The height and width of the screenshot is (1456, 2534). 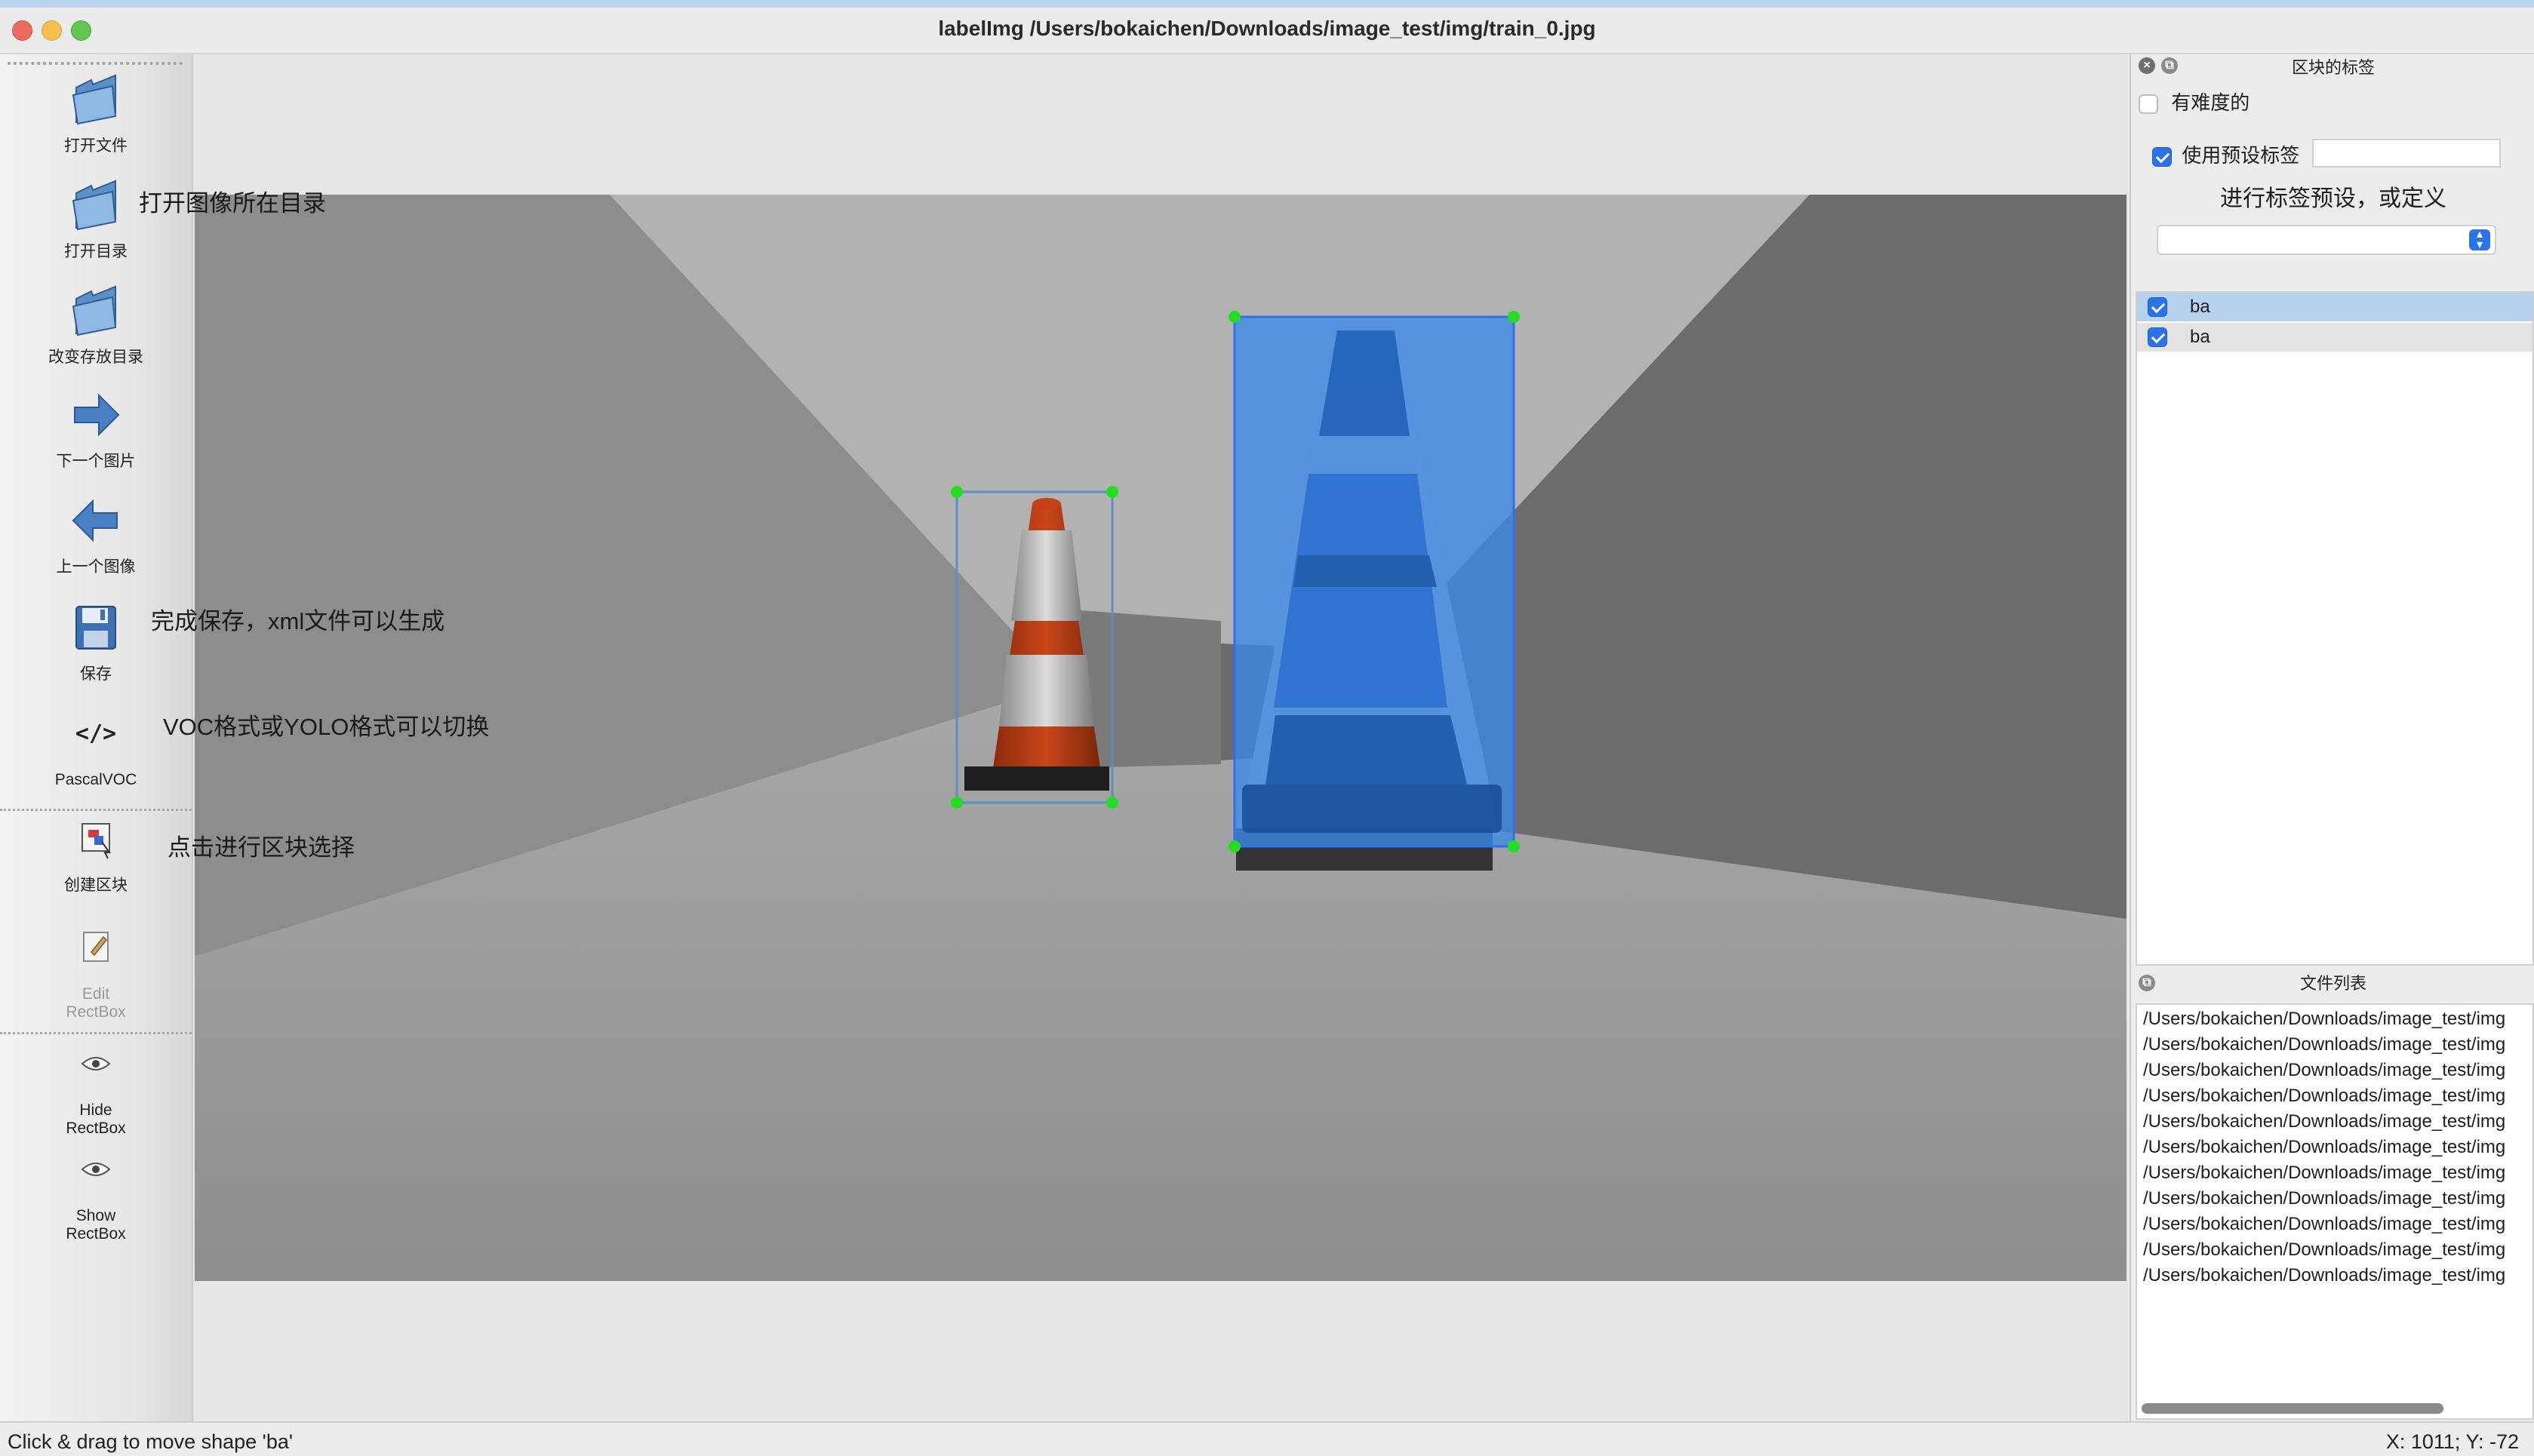 I want to click on file-list-horizontal-scrollbar, so click(x=2292, y=1408).